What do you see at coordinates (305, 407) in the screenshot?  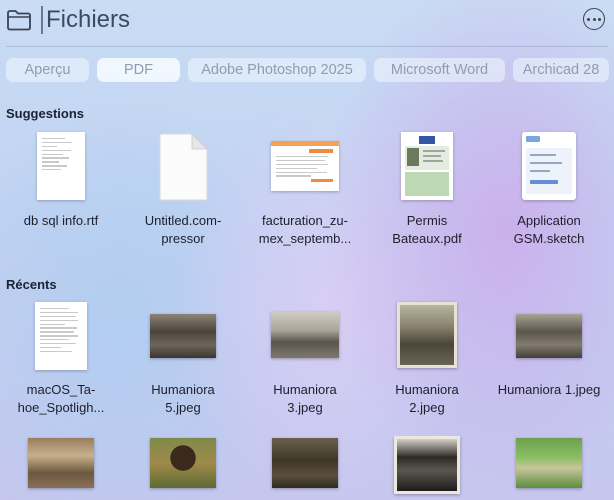 I see `item-name-line2: 3.jpeg` at bounding box center [305, 407].